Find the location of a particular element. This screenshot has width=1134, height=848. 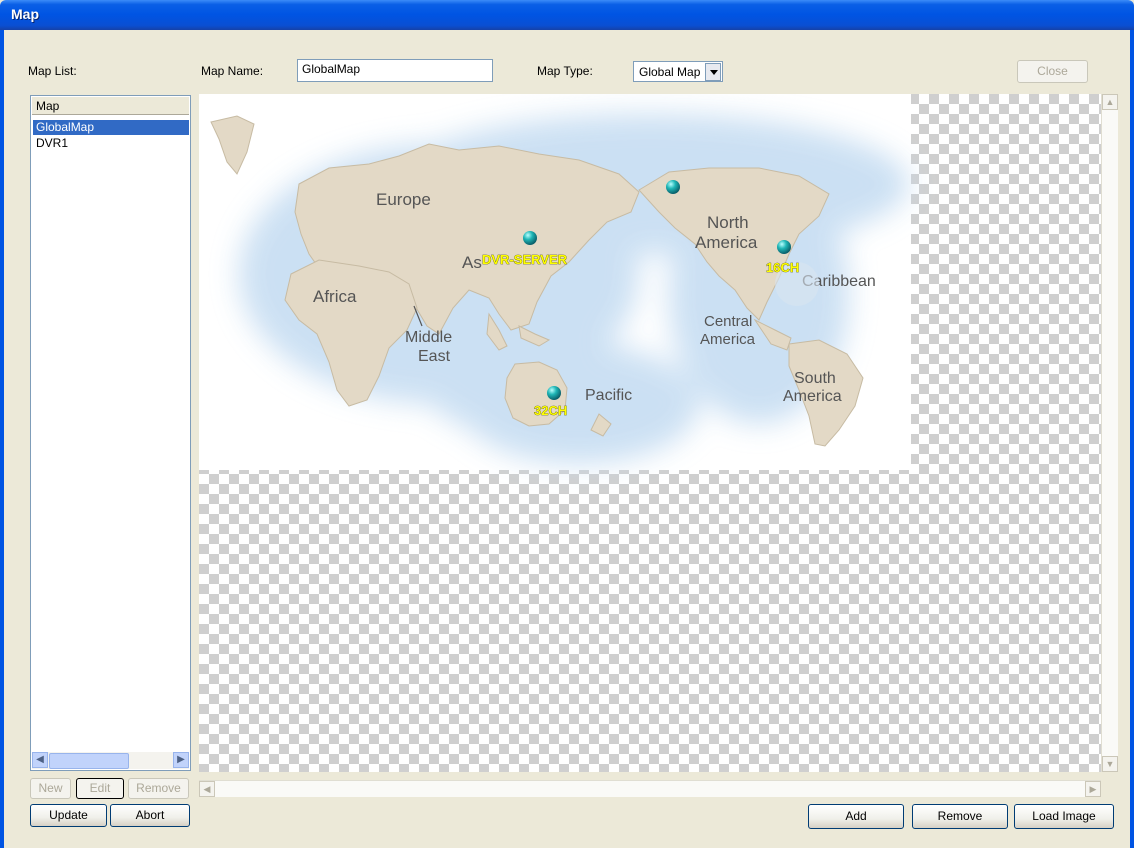

list-horizontal-scrollbar: ◀ ▶ is located at coordinates (110, 760).